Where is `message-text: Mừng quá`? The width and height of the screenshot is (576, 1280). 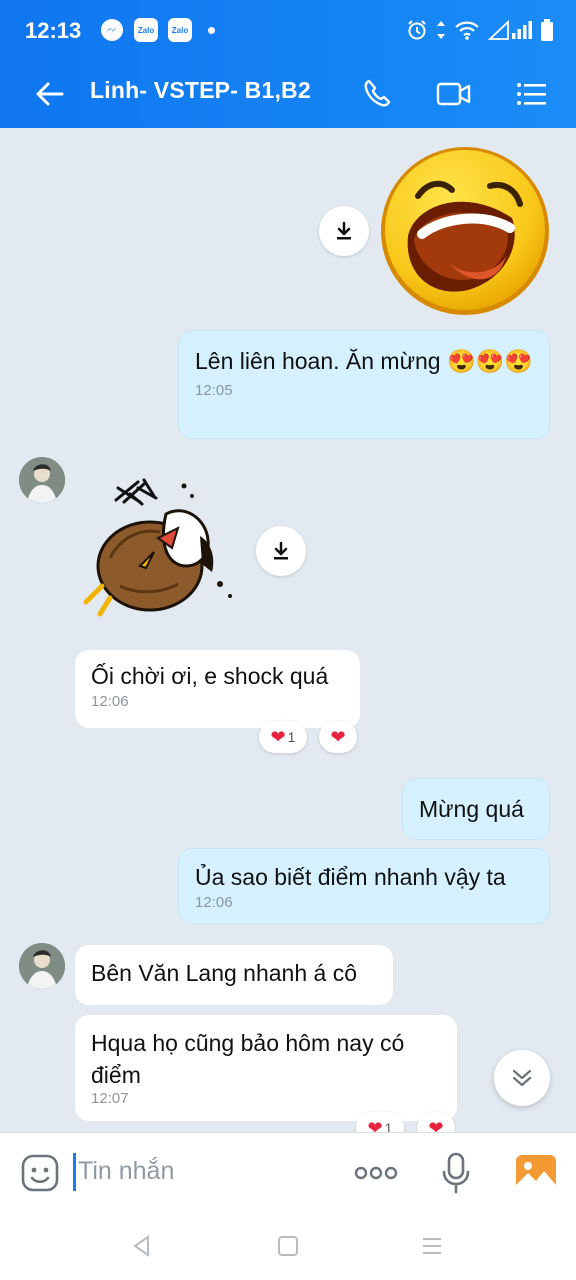
message-text: Mừng quá is located at coordinates (471, 809).